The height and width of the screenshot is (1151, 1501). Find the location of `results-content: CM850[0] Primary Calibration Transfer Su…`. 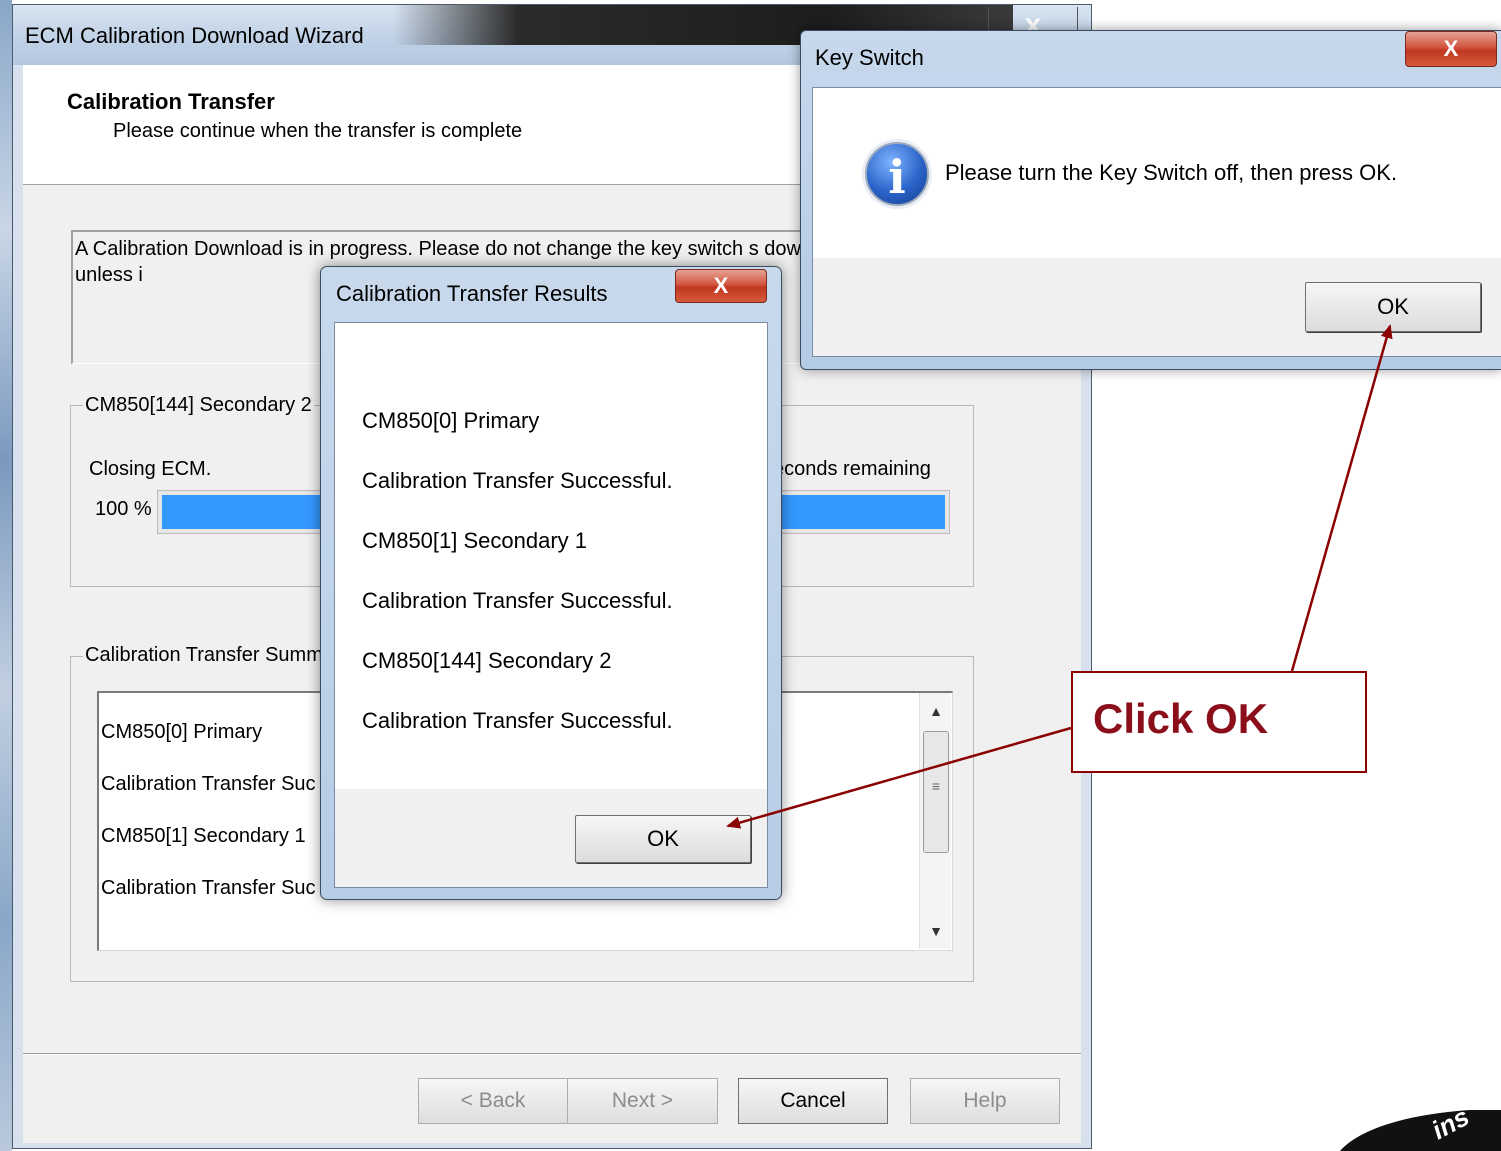

results-content: CM850[0] Primary Calibration Transfer Su… is located at coordinates (551, 605).